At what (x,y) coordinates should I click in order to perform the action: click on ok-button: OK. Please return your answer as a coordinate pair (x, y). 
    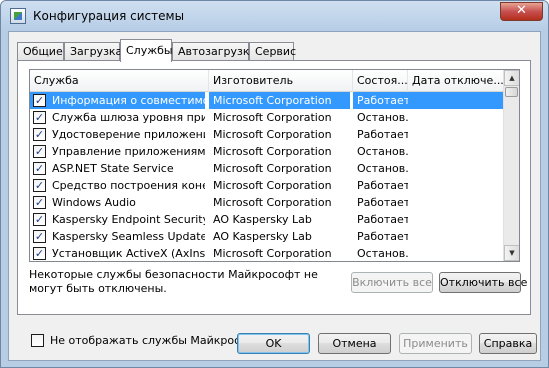
    Looking at the image, I should click on (273, 343).